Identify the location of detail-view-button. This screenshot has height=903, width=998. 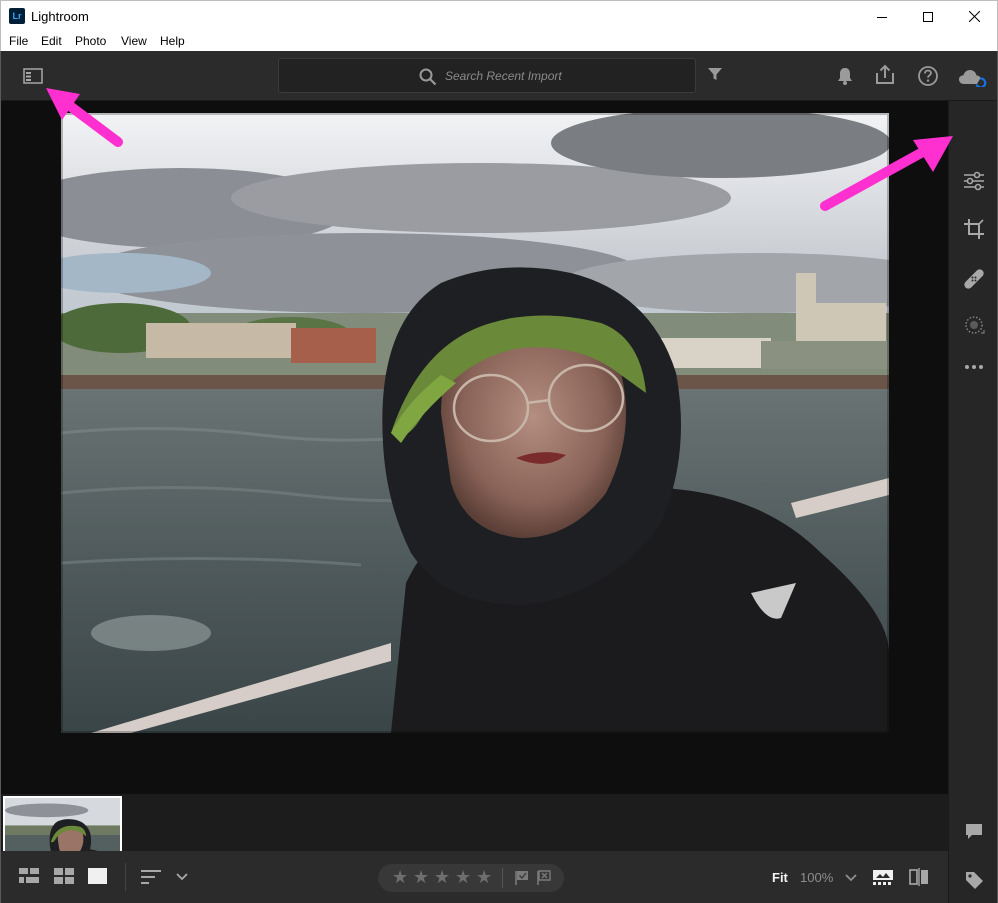
(98, 876).